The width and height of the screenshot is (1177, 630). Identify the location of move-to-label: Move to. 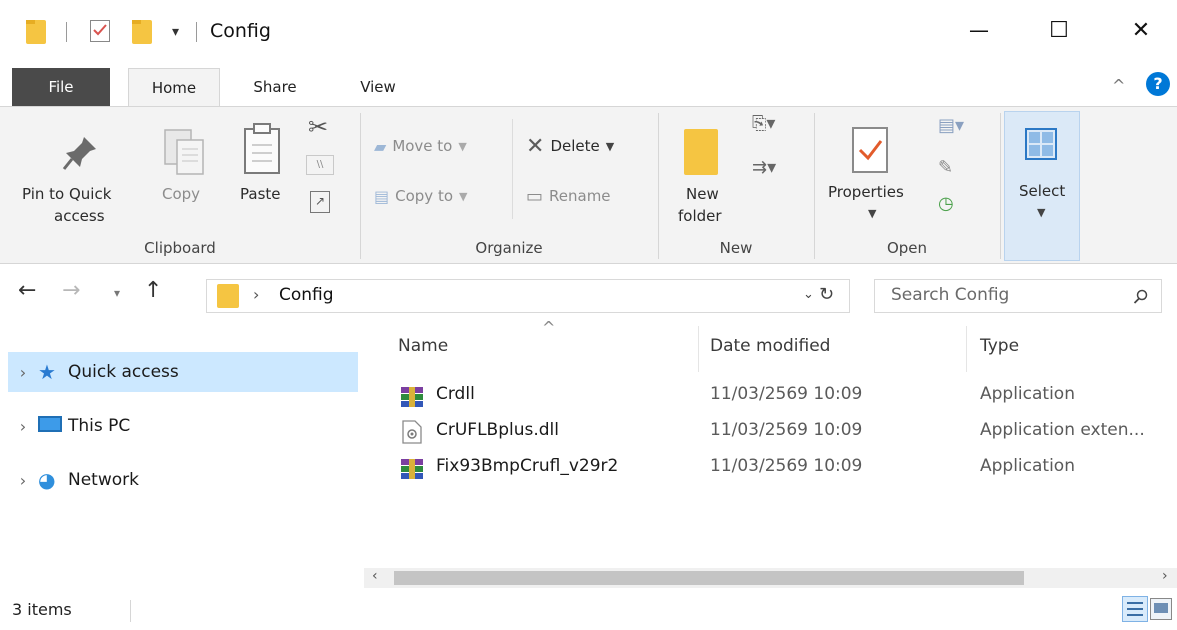
(422, 146).